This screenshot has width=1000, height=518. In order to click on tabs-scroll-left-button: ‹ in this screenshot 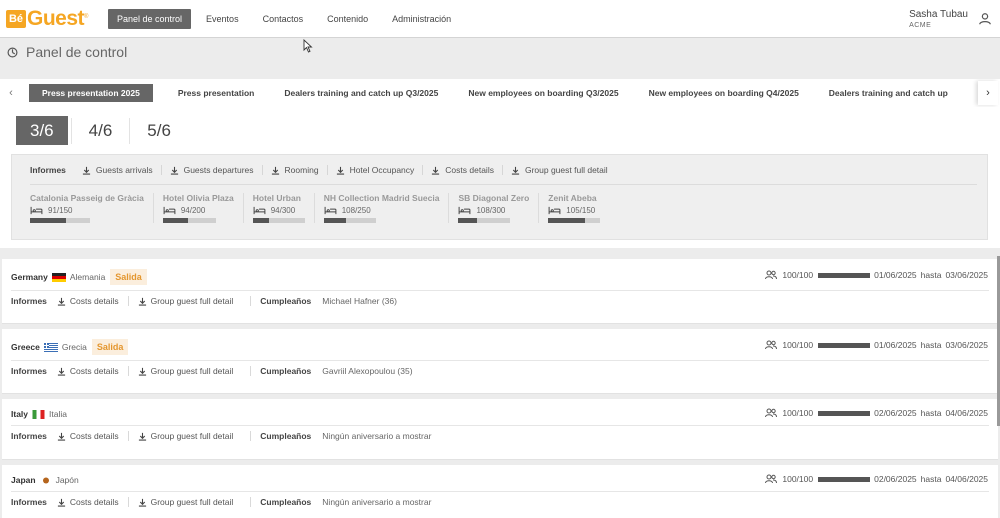, I will do `click(11, 93)`.